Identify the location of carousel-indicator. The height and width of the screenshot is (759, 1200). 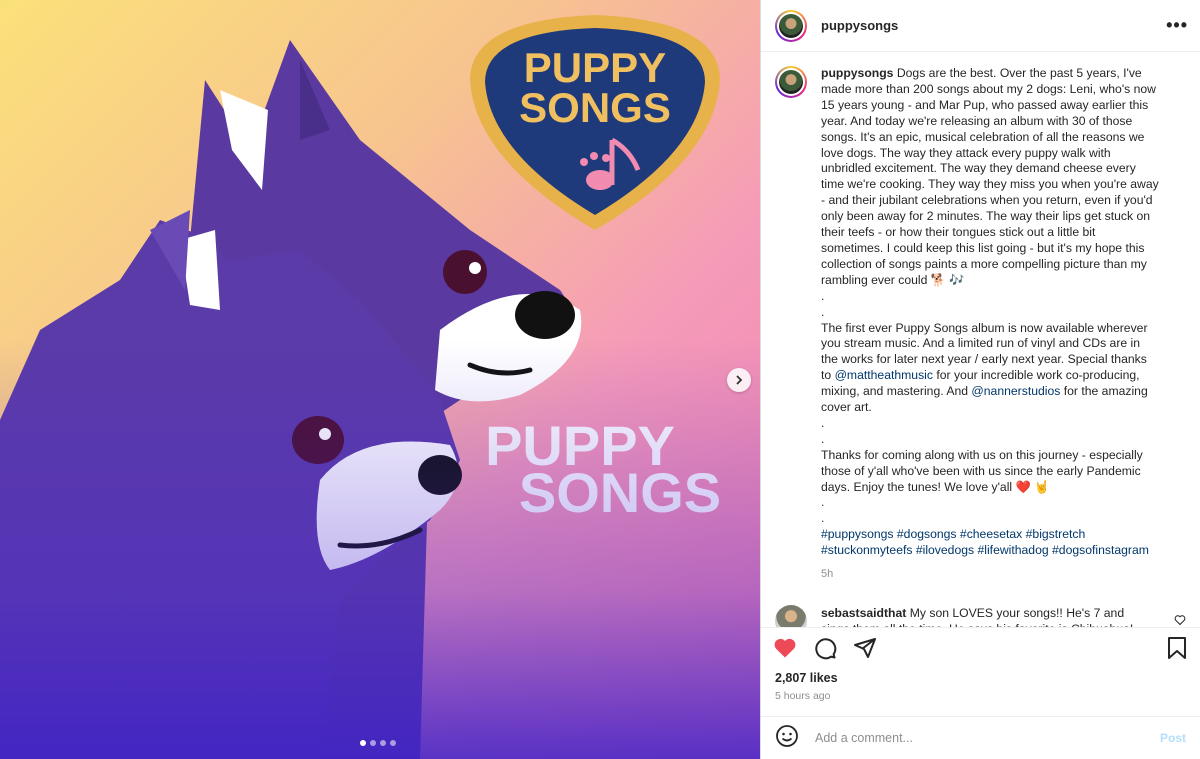
(378, 743).